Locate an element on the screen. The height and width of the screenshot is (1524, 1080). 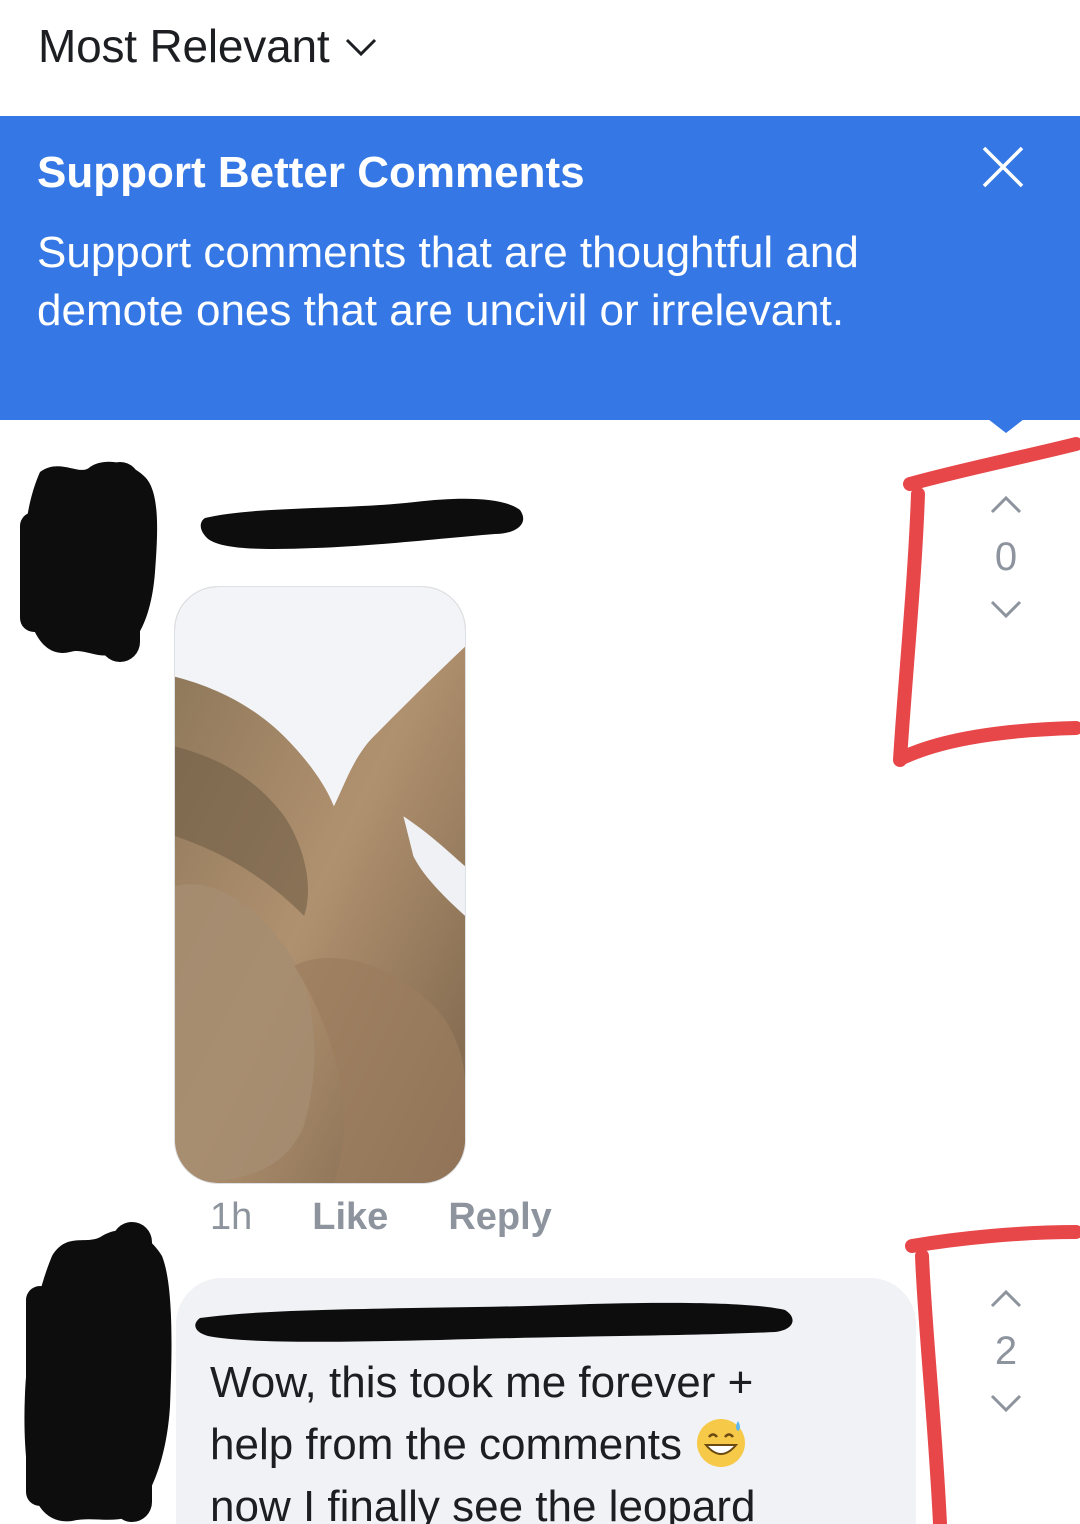
vote-count: 0 is located at coordinates (1006, 557).